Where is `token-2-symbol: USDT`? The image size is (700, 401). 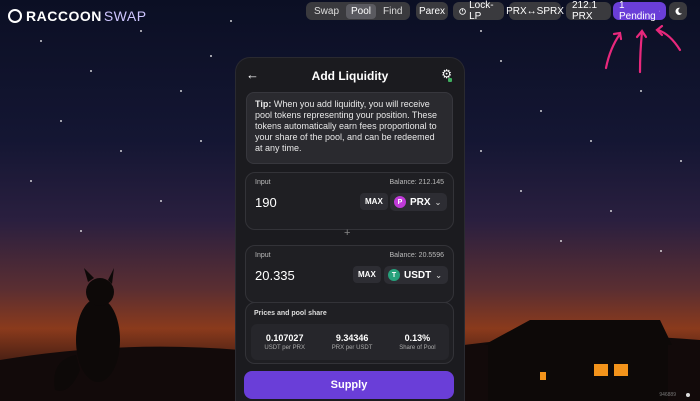
token-2-symbol: USDT is located at coordinates (418, 275).